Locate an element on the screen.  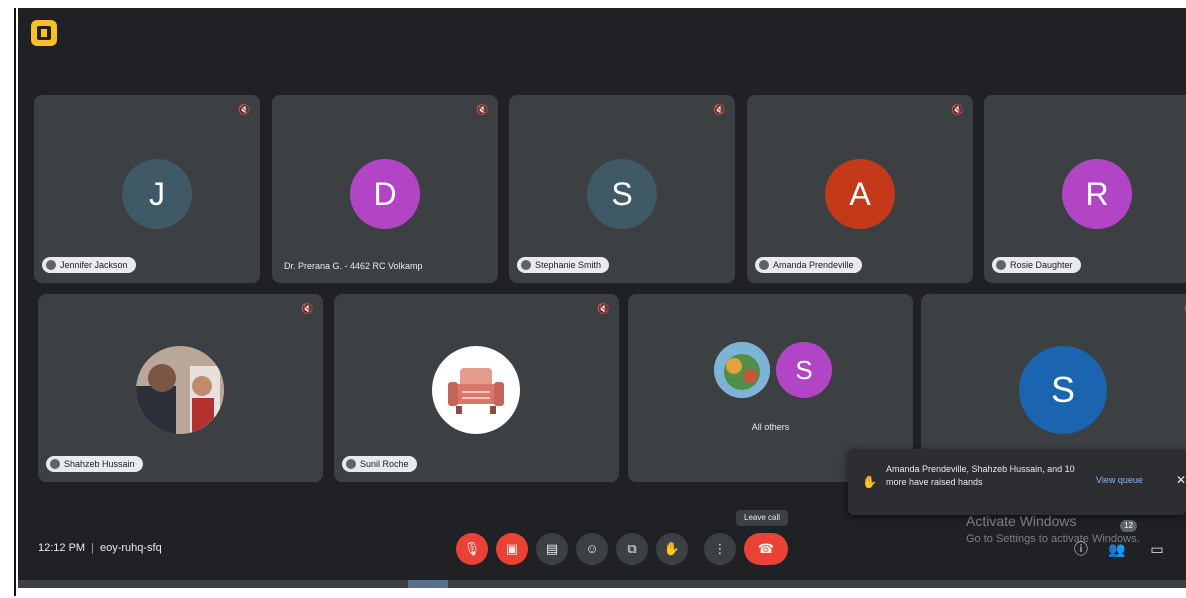
meeting-details-button: ⓘ is located at coordinates (1081, 549).